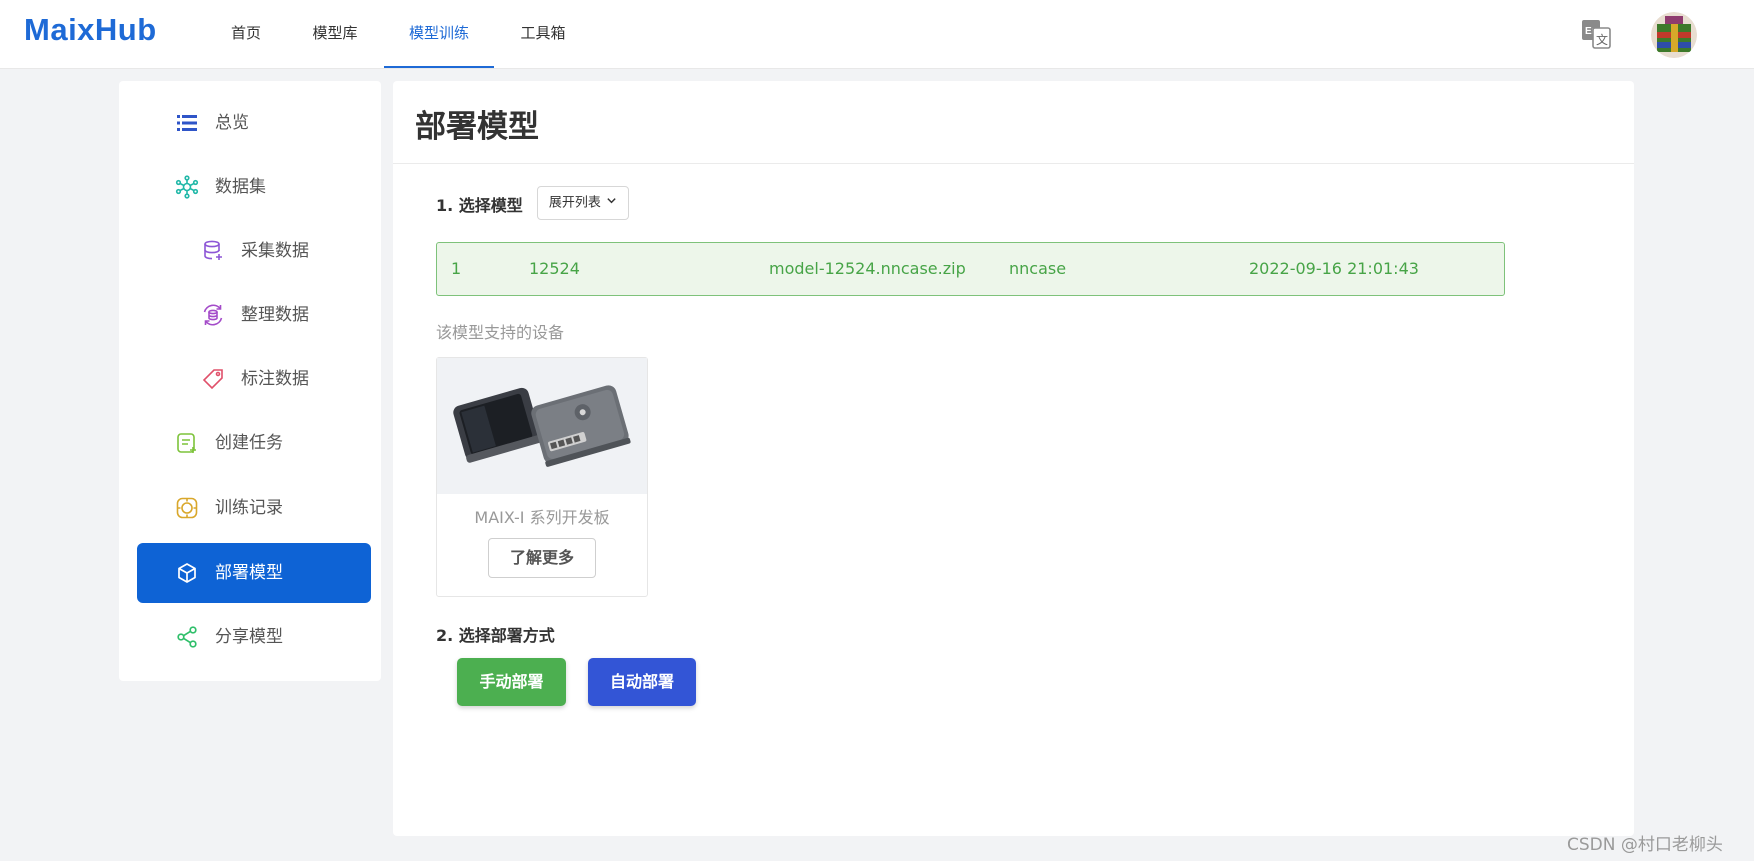 This screenshot has height=861, width=1754. What do you see at coordinates (213, 251) in the screenshot?
I see `database-add-icon` at bounding box center [213, 251].